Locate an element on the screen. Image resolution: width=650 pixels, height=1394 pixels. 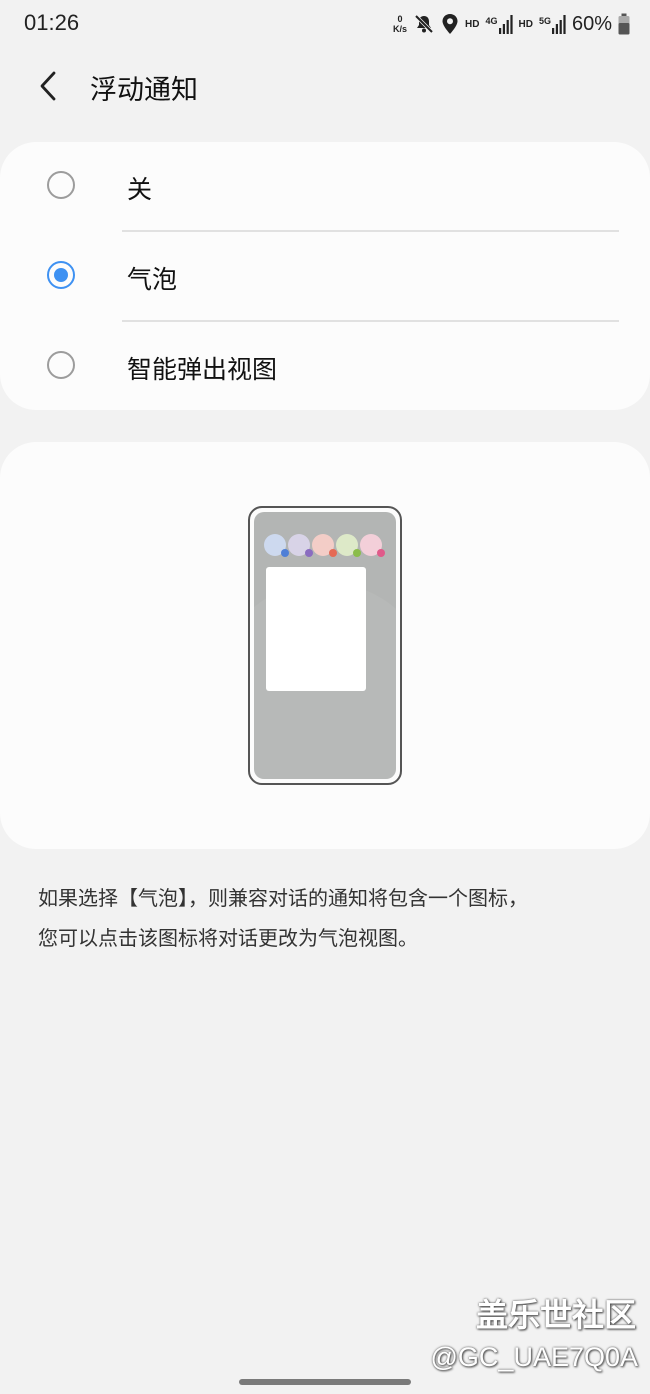
page-title: 浮动通知 is located at coordinates (144, 90).